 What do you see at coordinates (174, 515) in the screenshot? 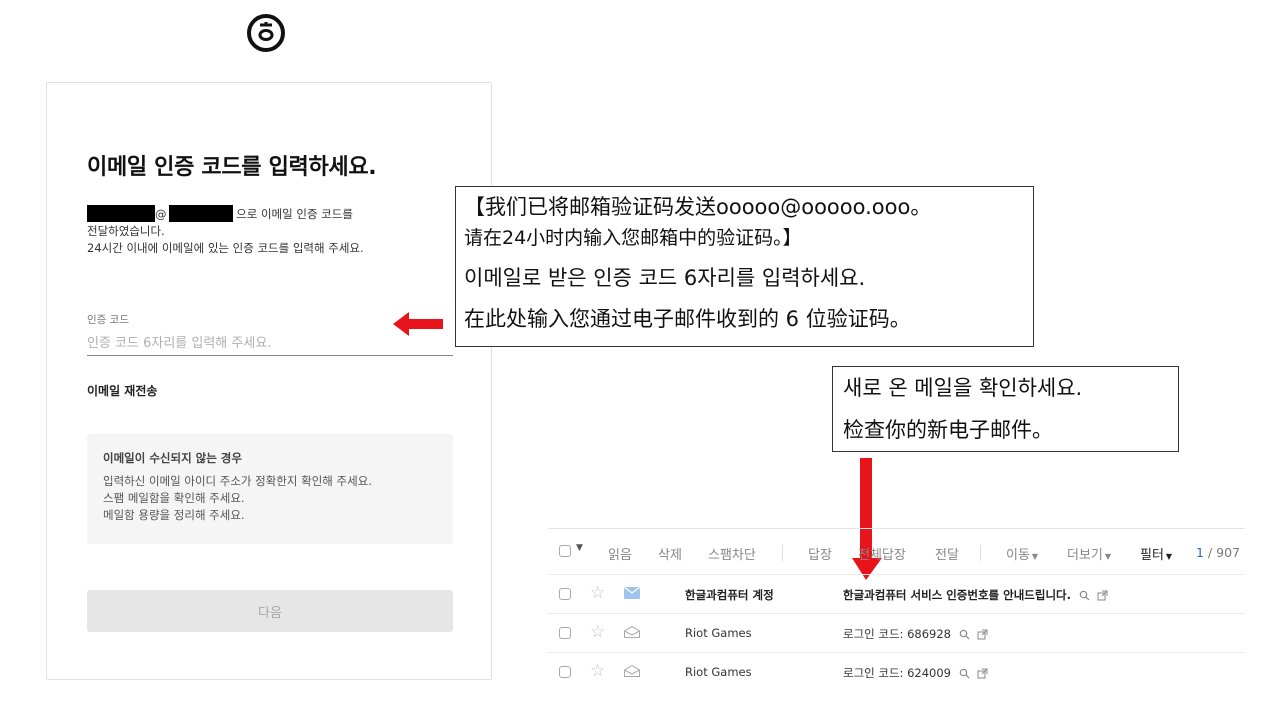
I see `help-line: 메일함 용량을 정리해 주세요.` at bounding box center [174, 515].